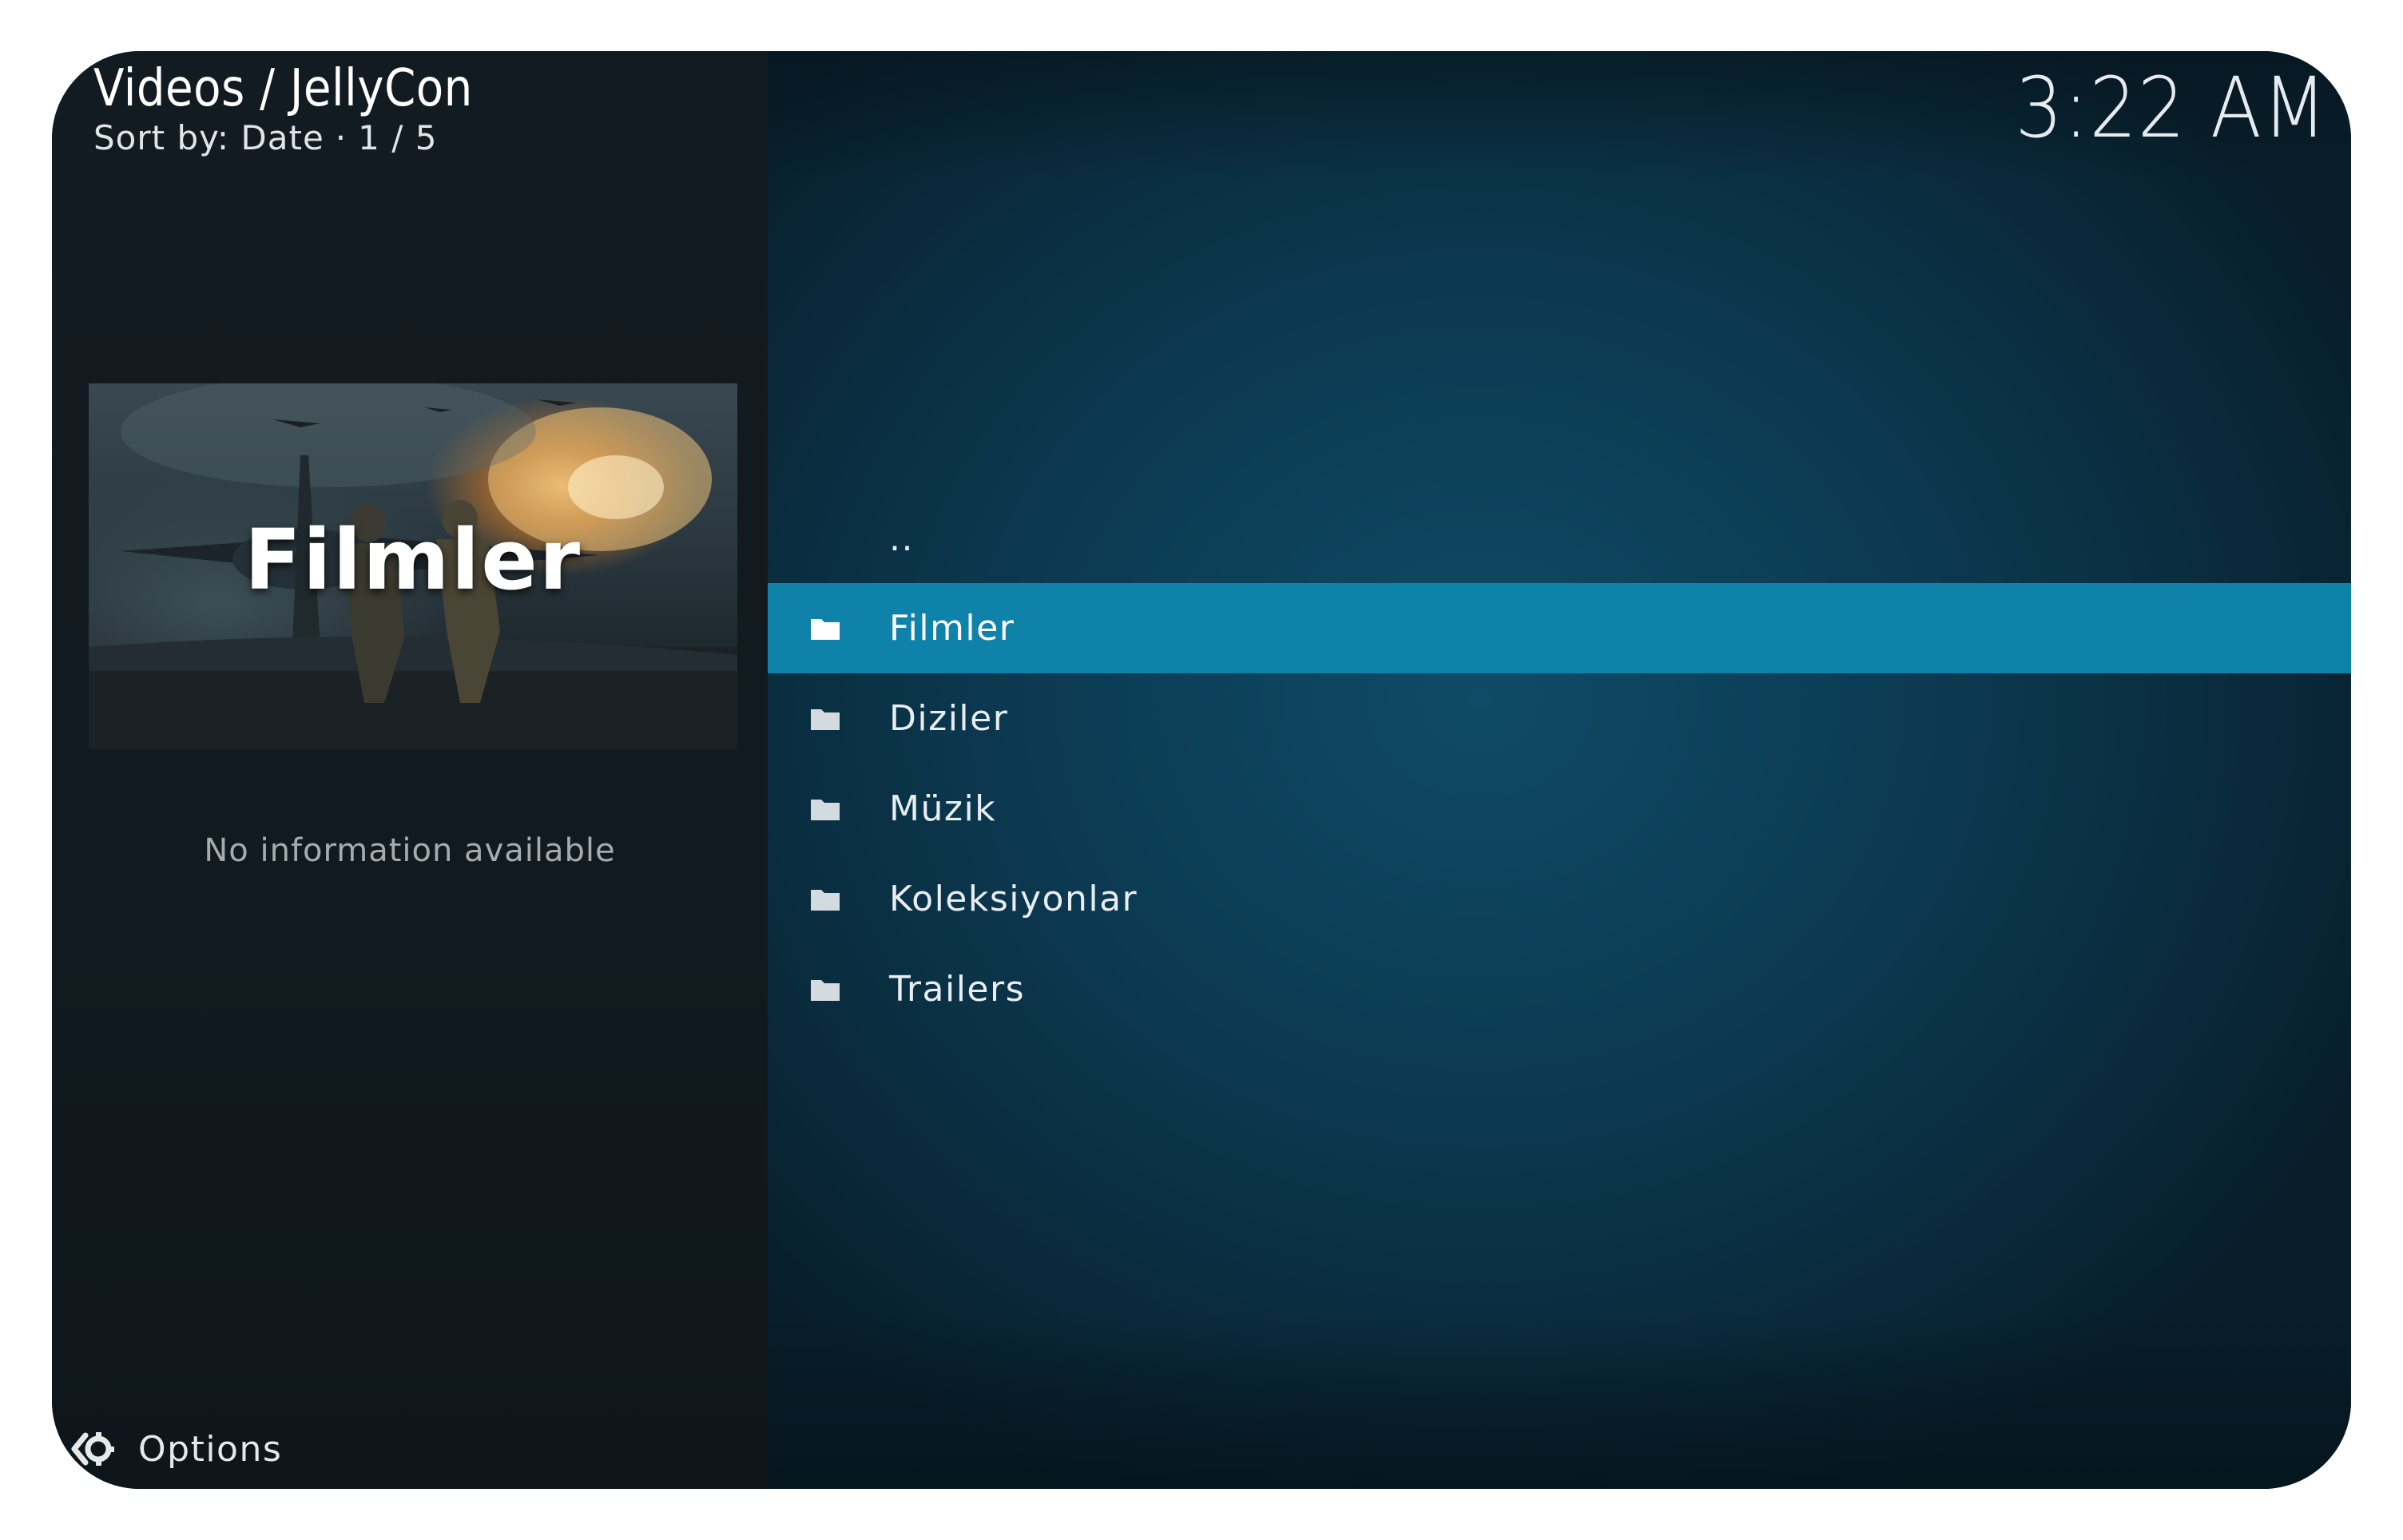 The image size is (2403, 1540). Describe the element at coordinates (1559, 809) in the screenshot. I see `list-item-muzik: Müzik` at that location.